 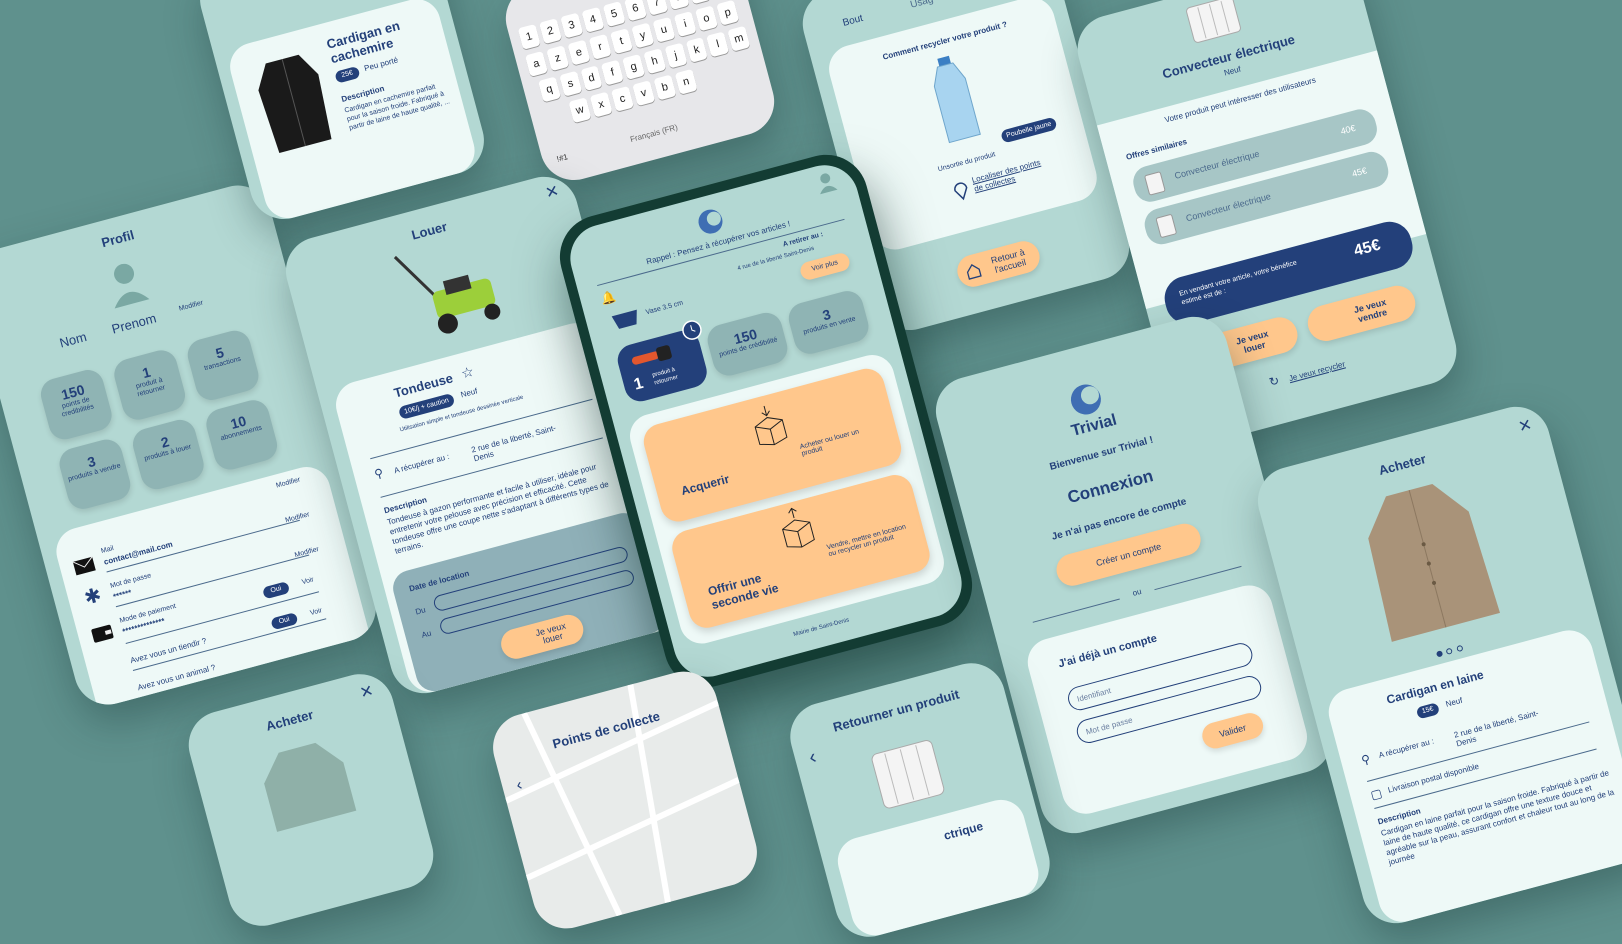 What do you see at coordinates (961, 191) in the screenshot?
I see `location-pin-icon` at bounding box center [961, 191].